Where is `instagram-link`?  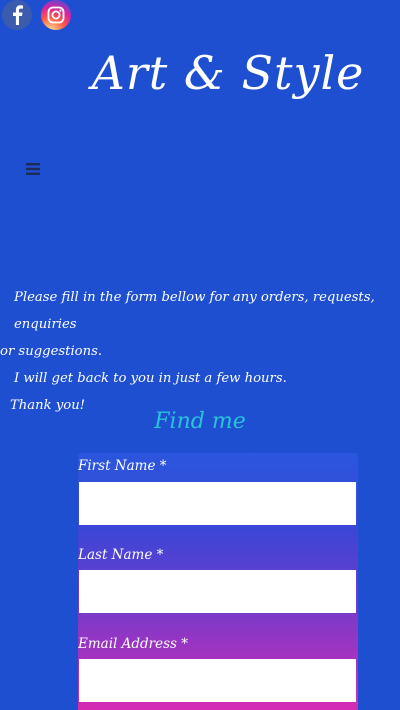
instagram-link is located at coordinates (56, 15).